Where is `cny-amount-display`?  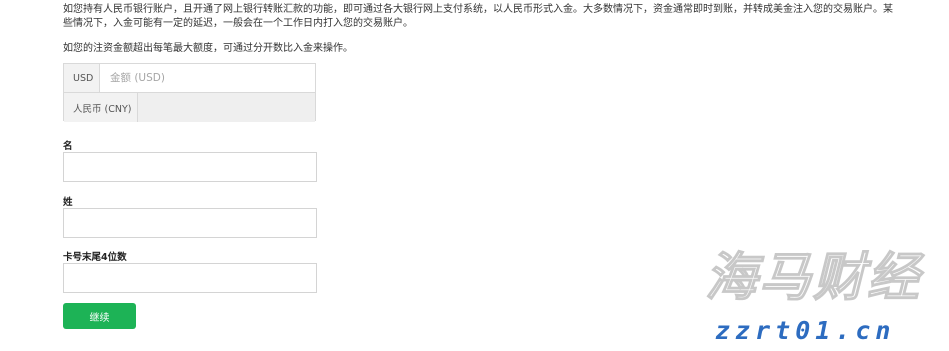
cny-amount-display is located at coordinates (226, 107).